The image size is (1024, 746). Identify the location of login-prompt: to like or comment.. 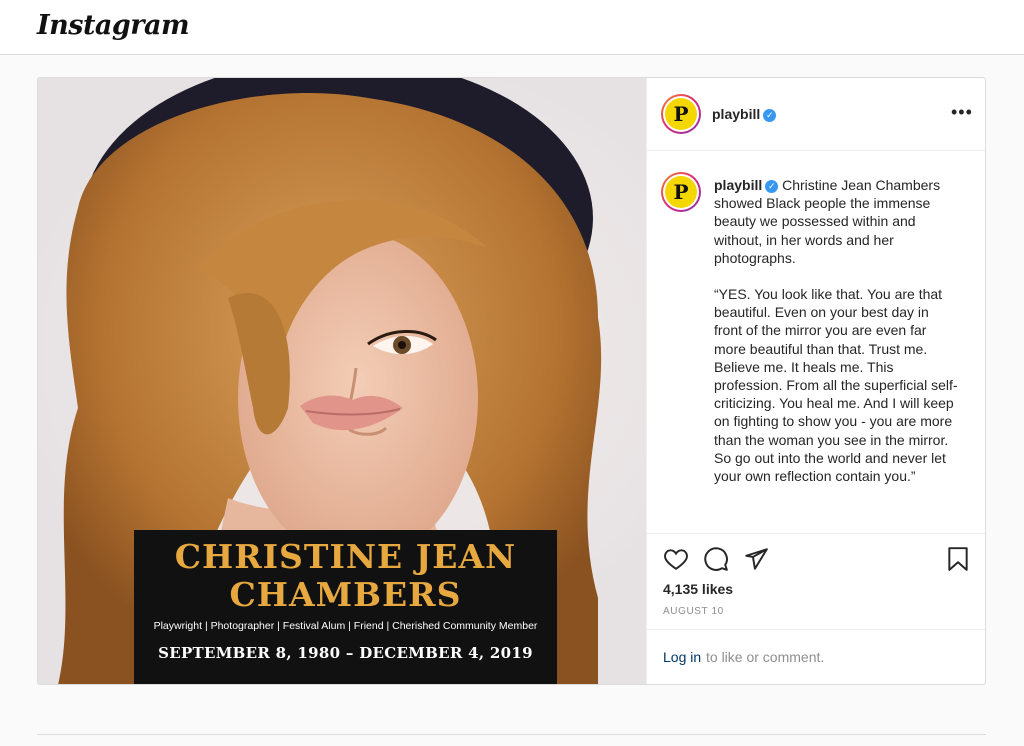
(765, 657).